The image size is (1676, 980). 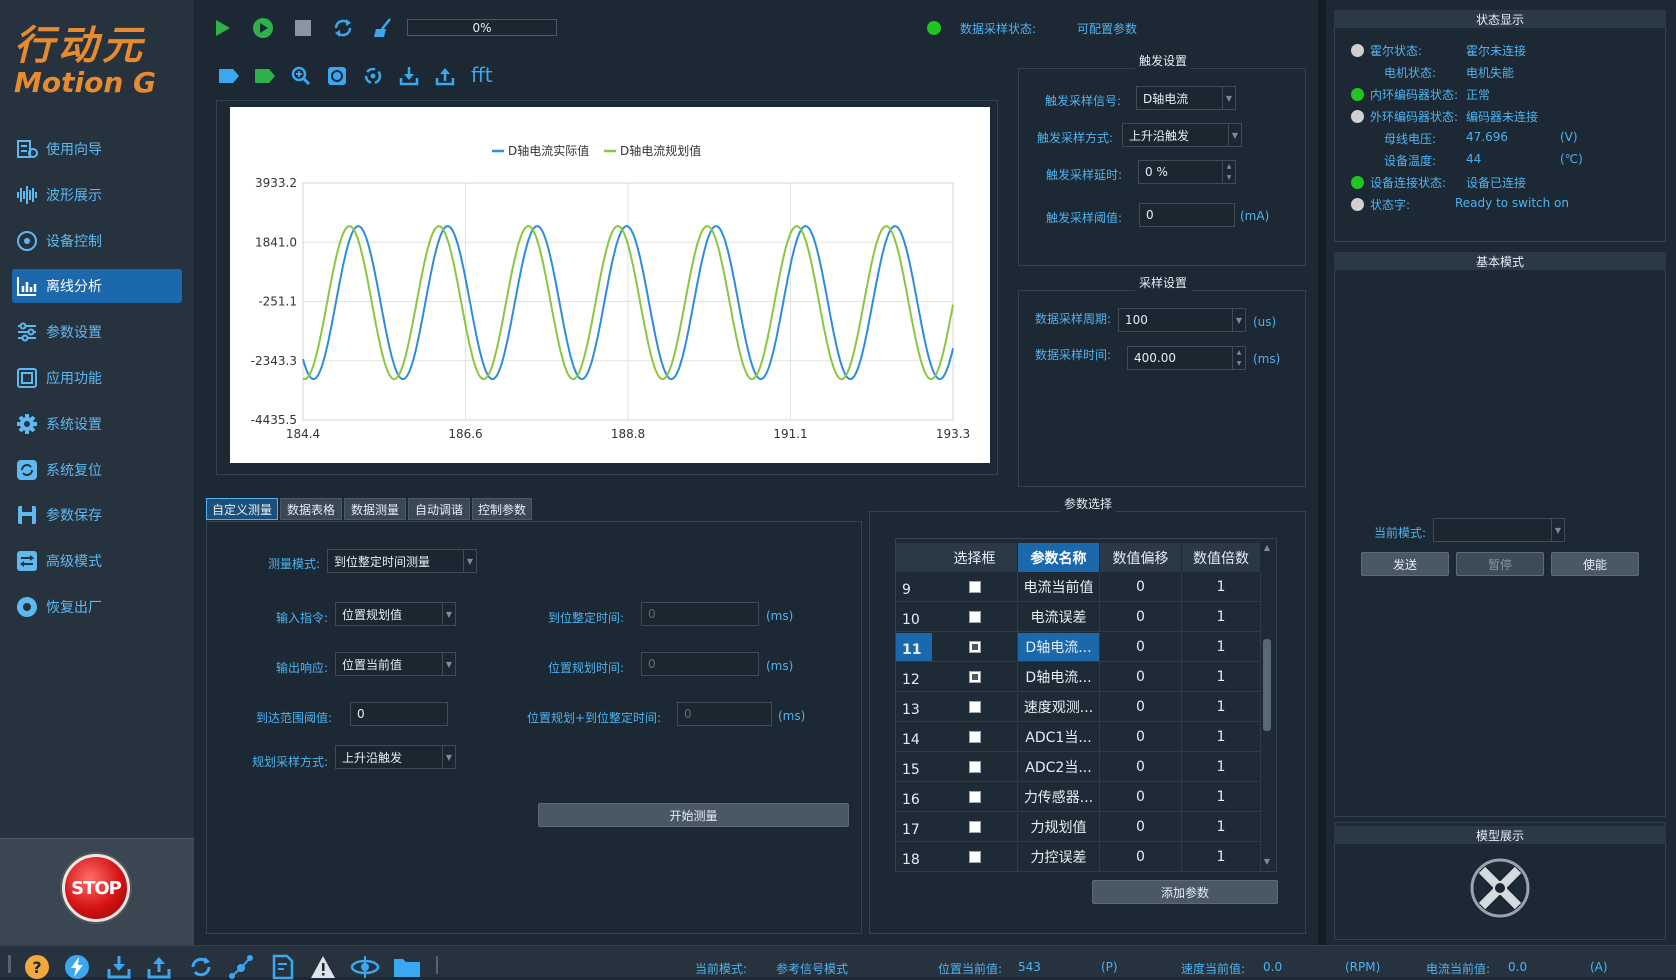 I want to click on table-row-number: 16, so click(x=914, y=797).